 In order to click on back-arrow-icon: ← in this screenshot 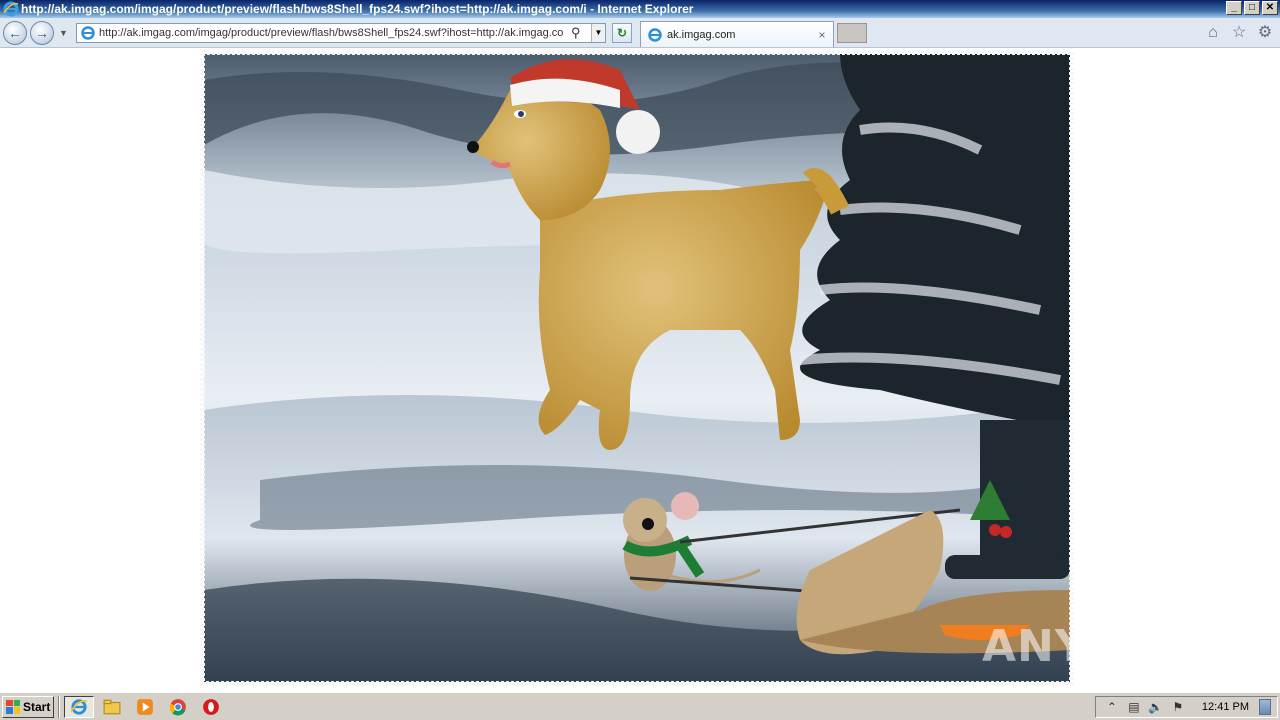, I will do `click(15, 33)`.